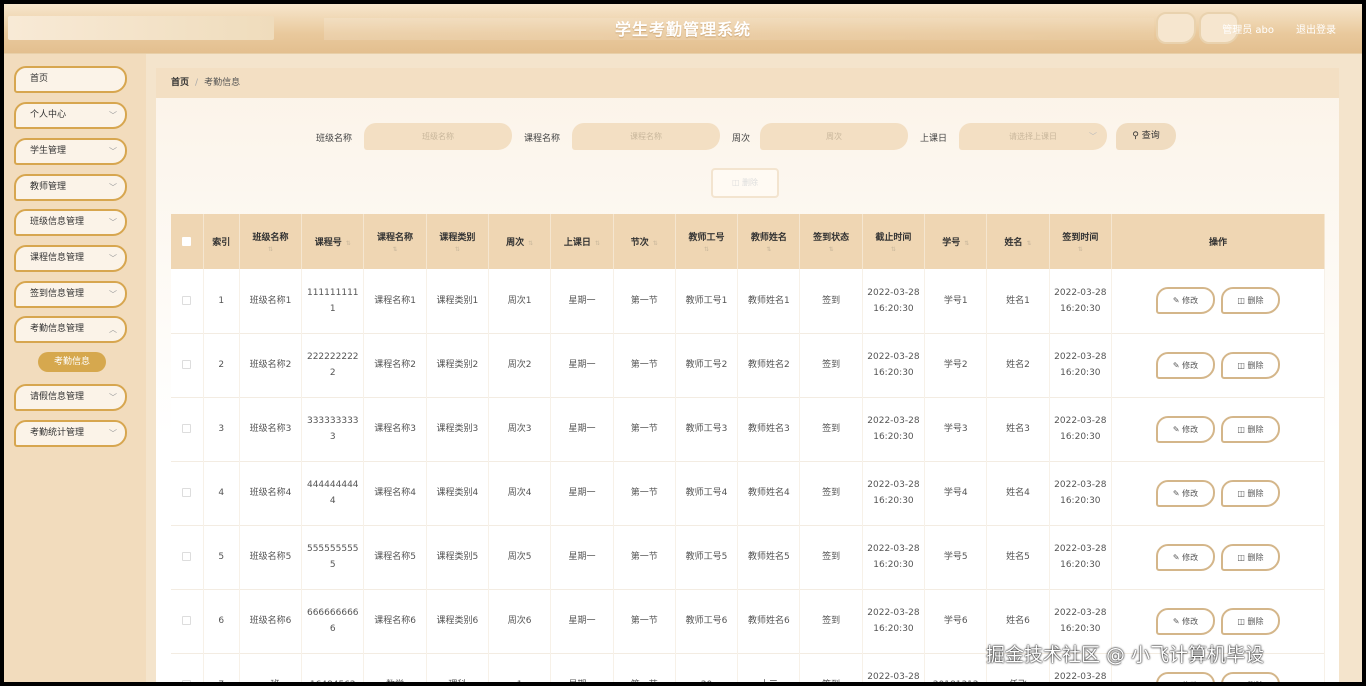 Image resolution: width=1366 pixels, height=686 pixels. What do you see at coordinates (1146, 136) in the screenshot?
I see `search-button: ⚲ 查询` at bounding box center [1146, 136].